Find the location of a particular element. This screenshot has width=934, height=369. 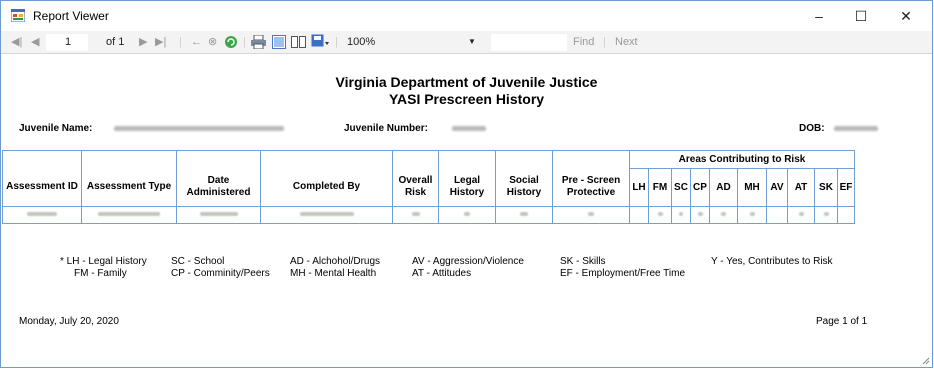

report-viewer-app-icon is located at coordinates (18, 15).